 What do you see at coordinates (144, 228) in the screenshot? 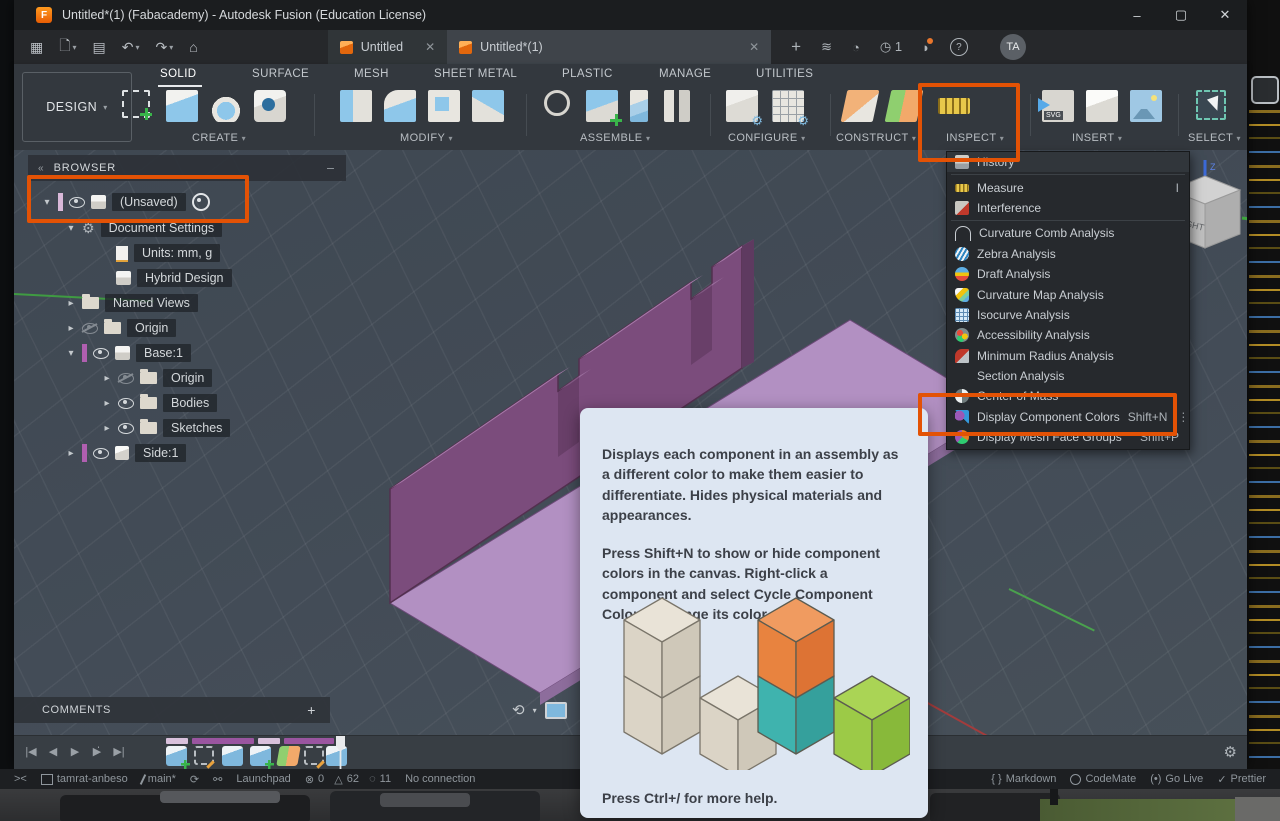
I see `tree-row-document-settings: ▾ ⚙ Document Settings` at bounding box center [144, 228].